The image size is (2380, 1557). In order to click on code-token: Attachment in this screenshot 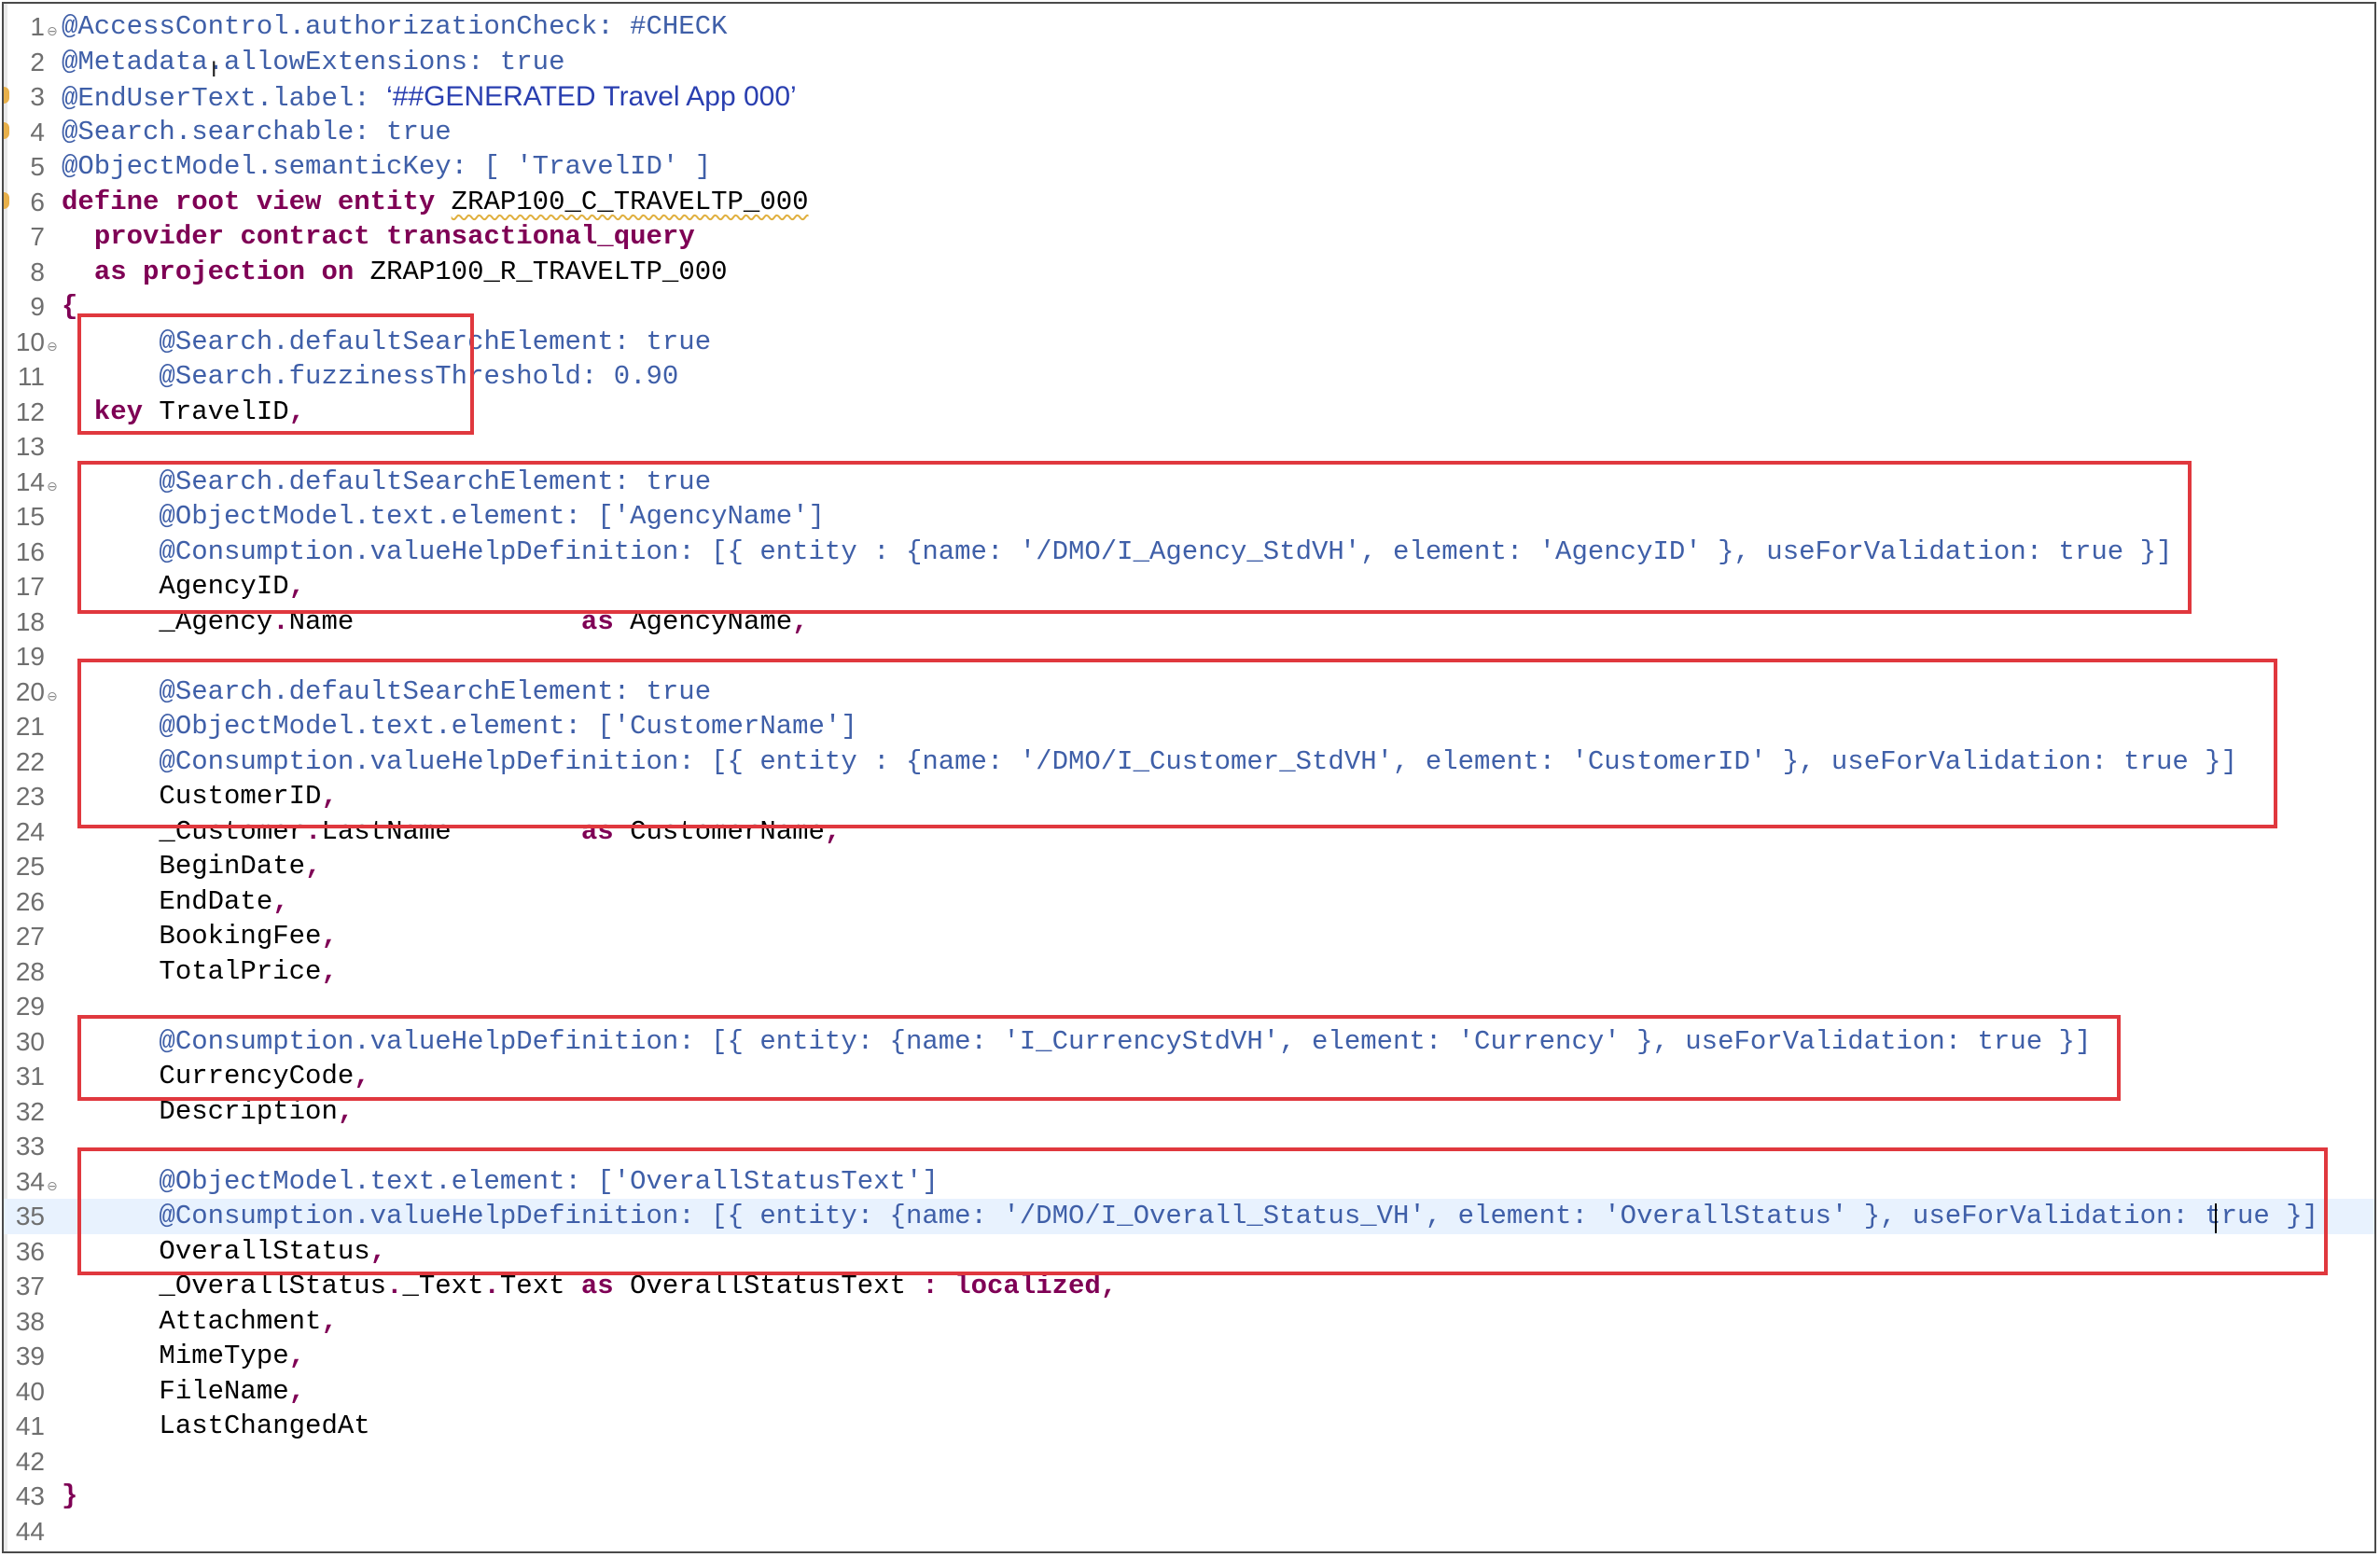, I will do `click(192, 1321)`.